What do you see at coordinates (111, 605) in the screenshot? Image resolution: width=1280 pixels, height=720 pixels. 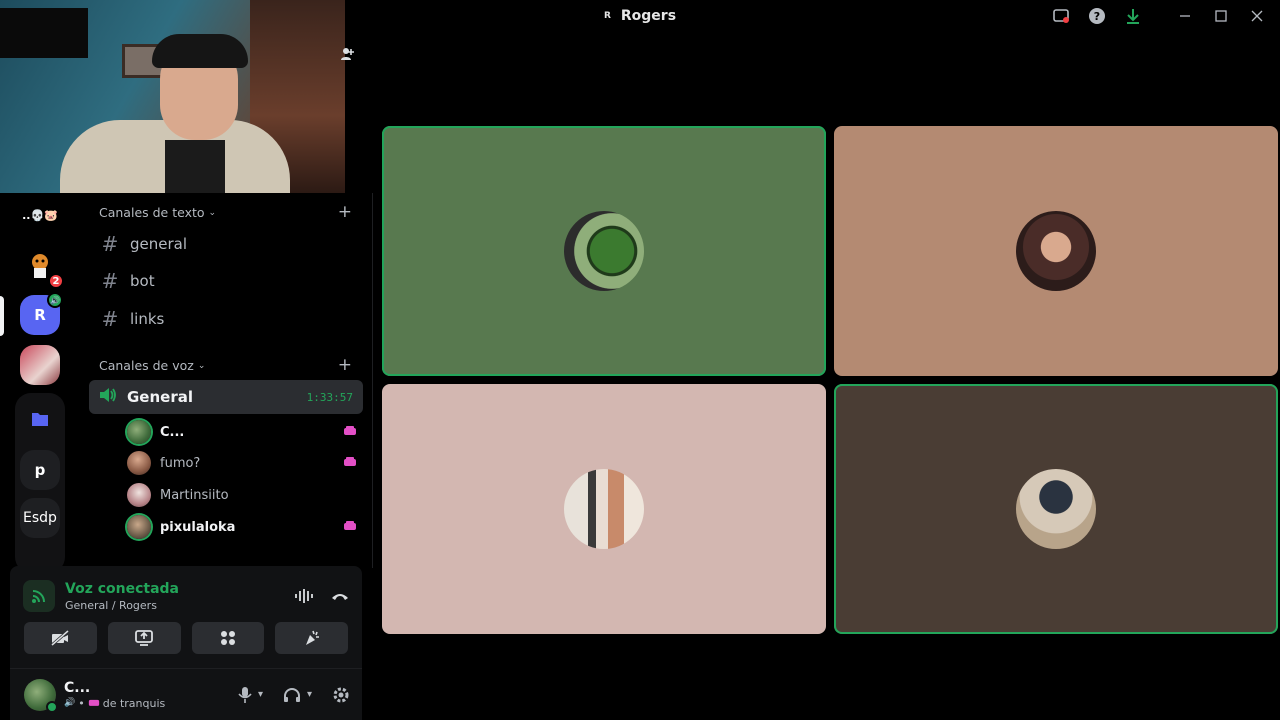 I see `voice-location: General / Rogers` at bounding box center [111, 605].